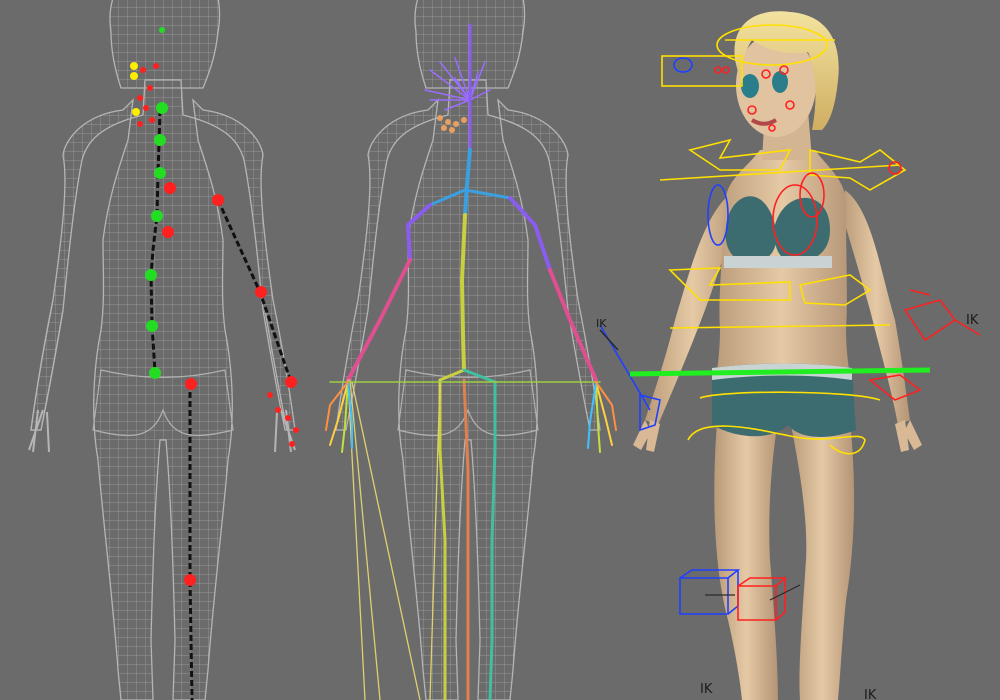  I want to click on ik-label-left-arm: IK, so click(601, 323).